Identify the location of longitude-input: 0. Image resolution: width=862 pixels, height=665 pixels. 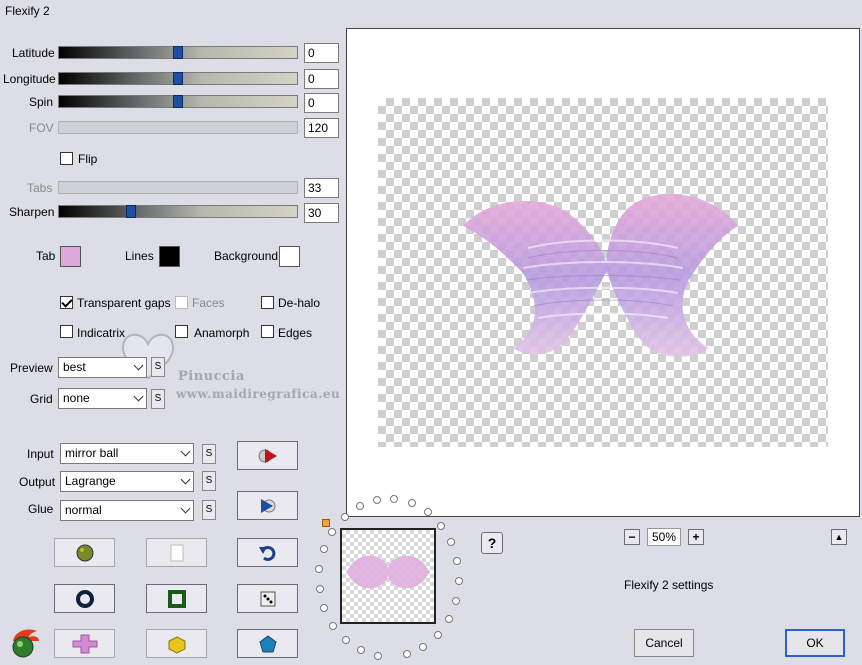
(321, 79).